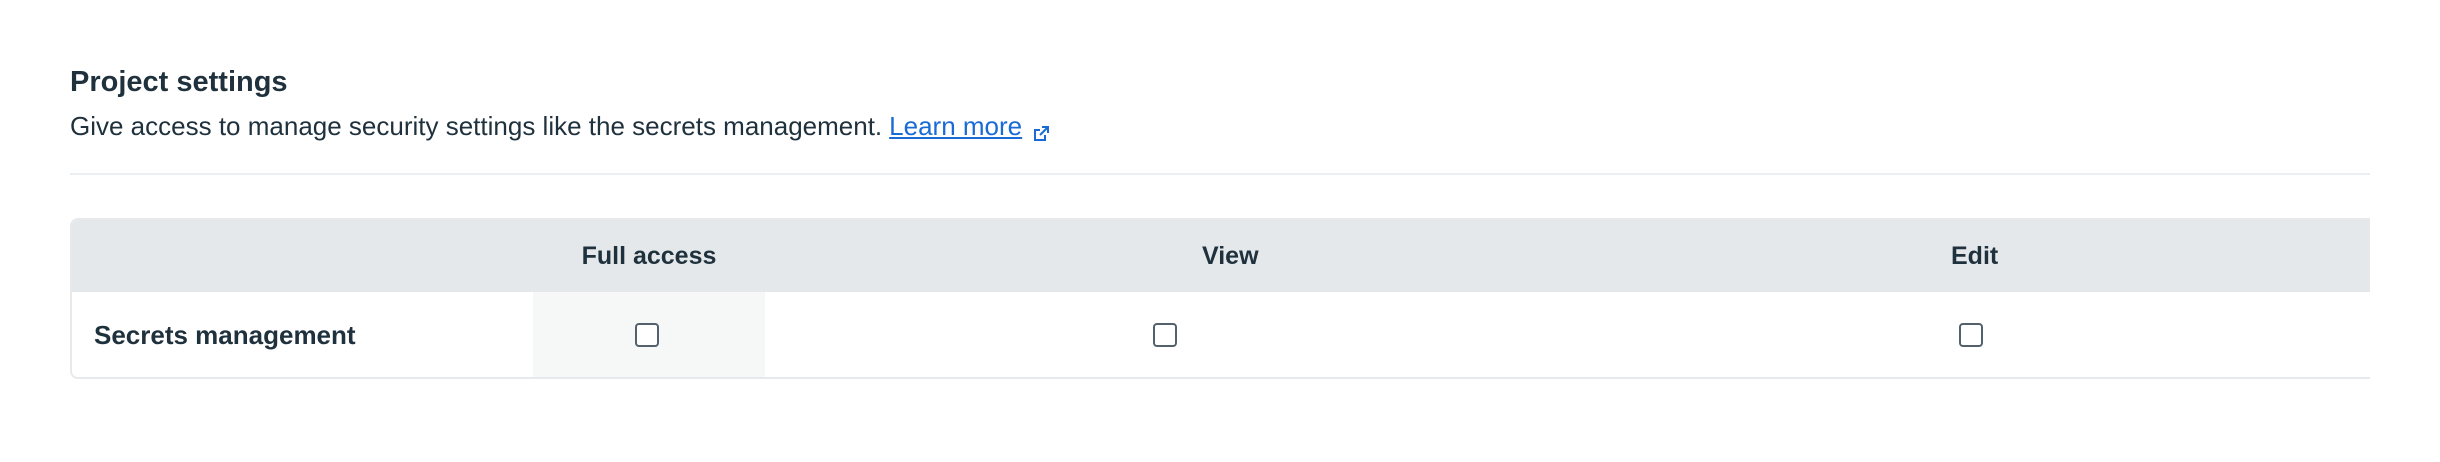 The height and width of the screenshot is (462, 2440). Describe the element at coordinates (955, 126) in the screenshot. I see `learn-more-link: Learn more` at that location.